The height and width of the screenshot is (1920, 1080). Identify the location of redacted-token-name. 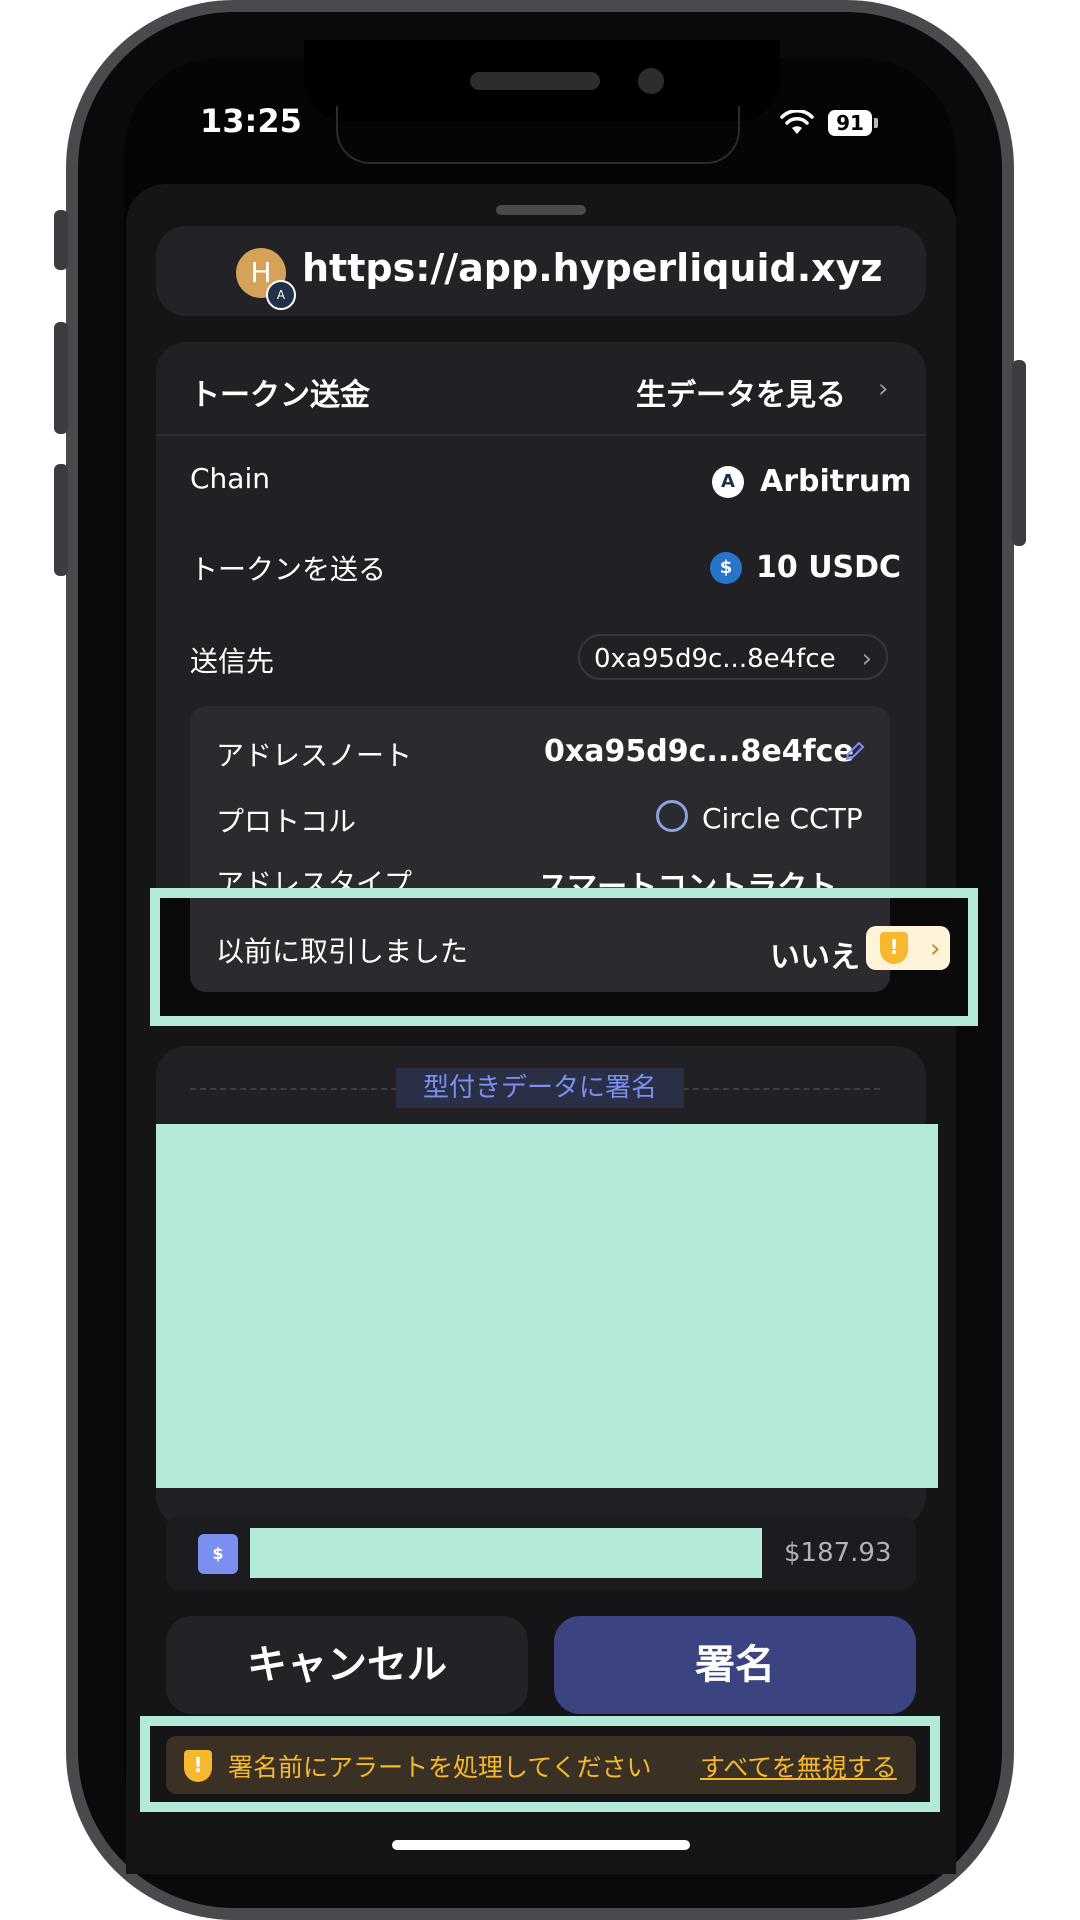
(506, 1553).